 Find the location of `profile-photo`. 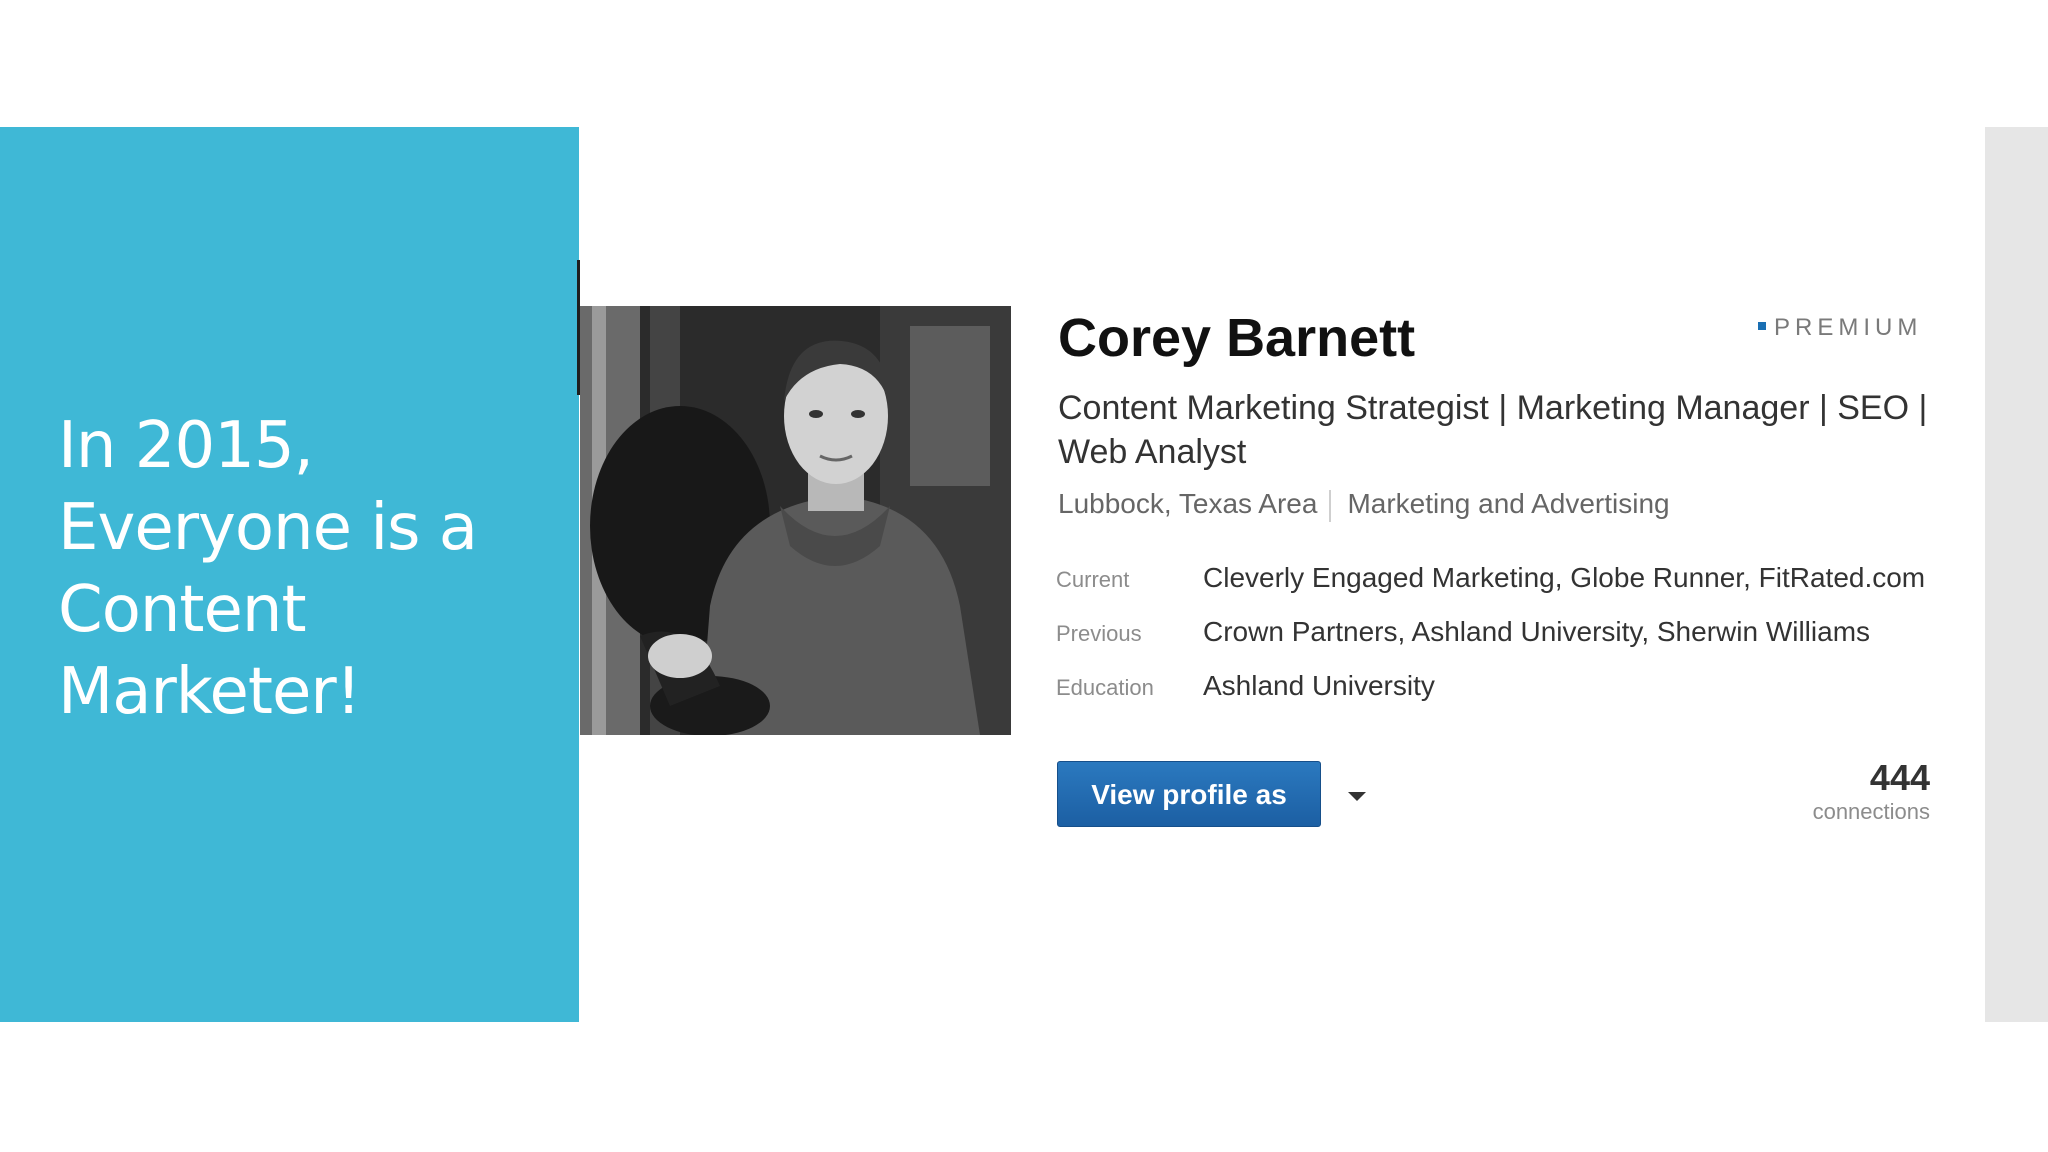

profile-photo is located at coordinates (795, 520).